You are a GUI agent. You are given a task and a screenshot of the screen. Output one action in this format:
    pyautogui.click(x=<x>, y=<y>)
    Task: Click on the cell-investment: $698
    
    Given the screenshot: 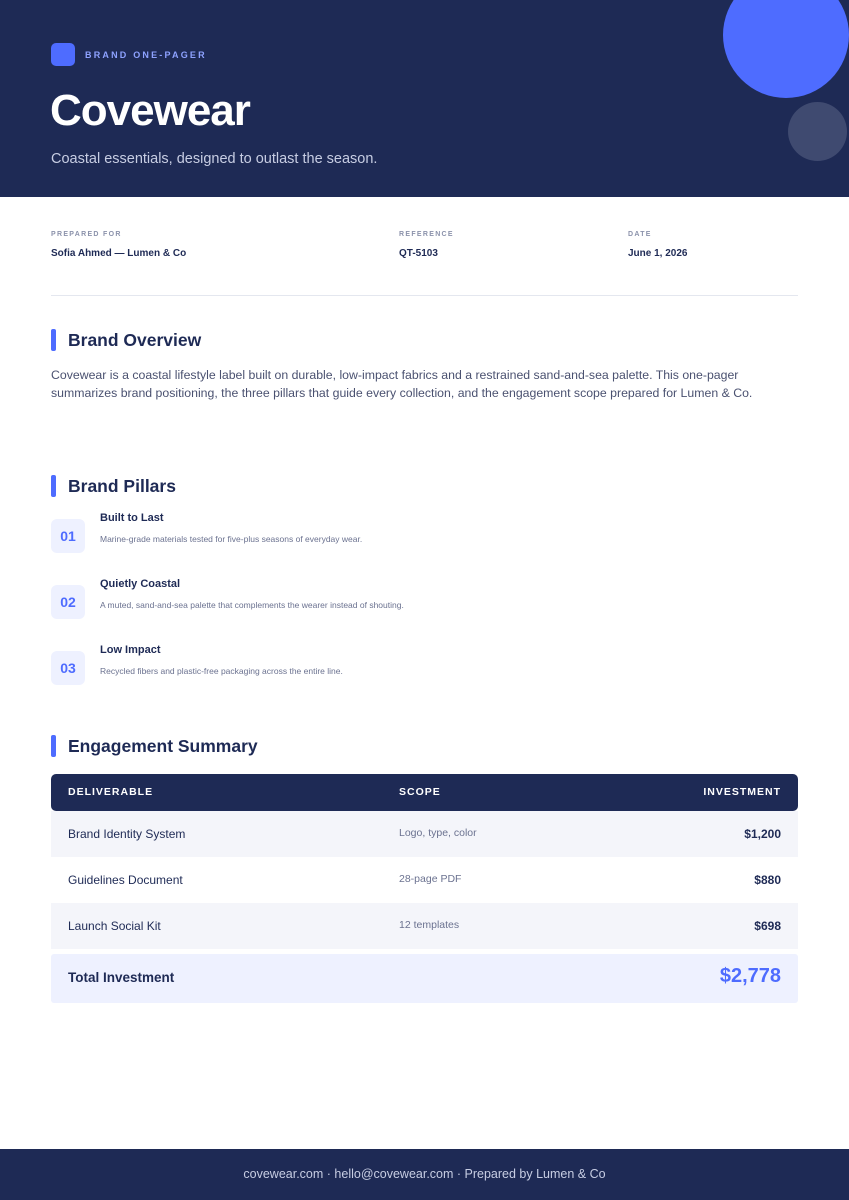 What is the action you would take?
    pyautogui.click(x=767, y=926)
    